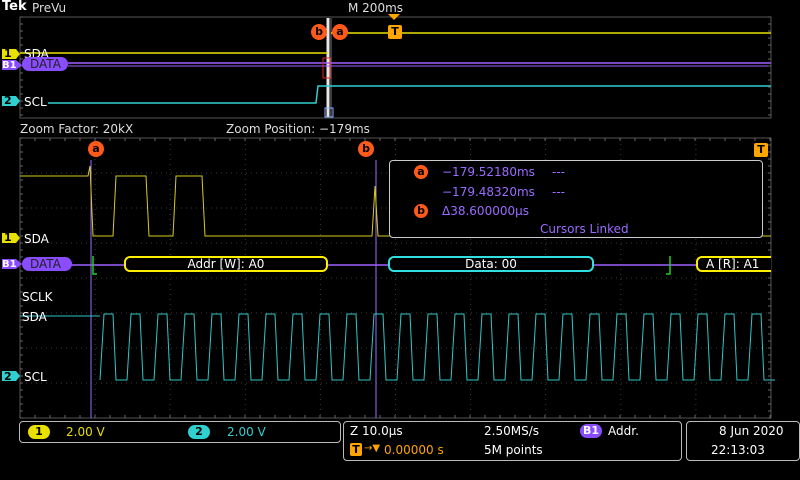 The image size is (800, 480). What do you see at coordinates (85, 432) in the screenshot?
I see `status-ch1-scale: 2.00 V` at bounding box center [85, 432].